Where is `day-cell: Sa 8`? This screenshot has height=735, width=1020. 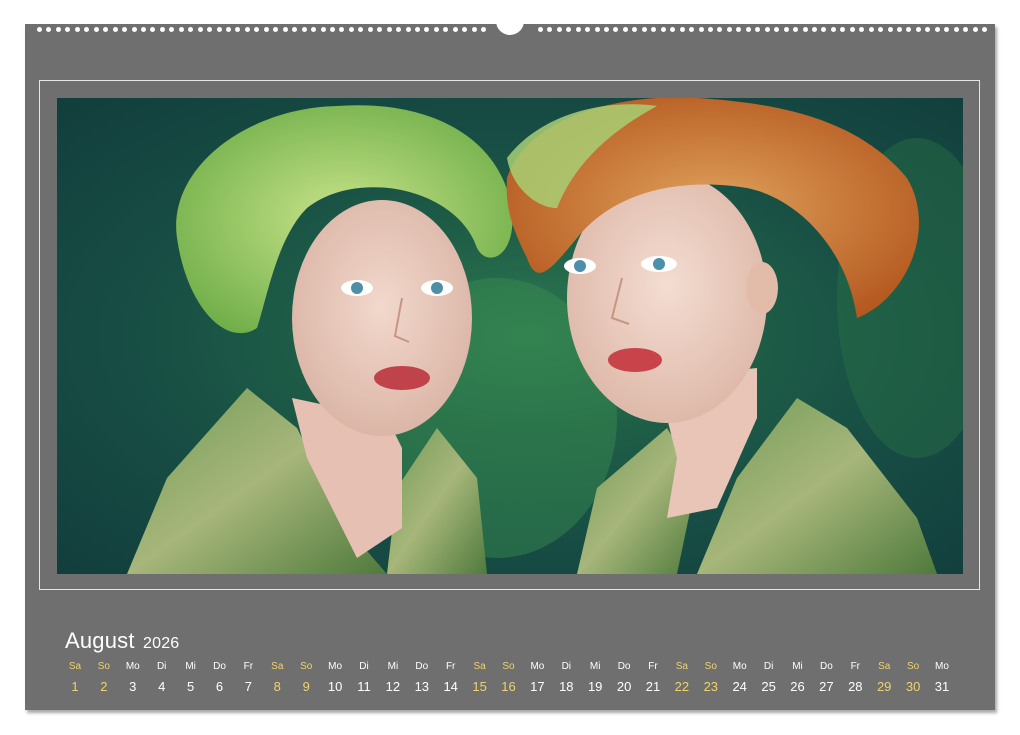
day-cell: Sa 8 is located at coordinates (277, 677).